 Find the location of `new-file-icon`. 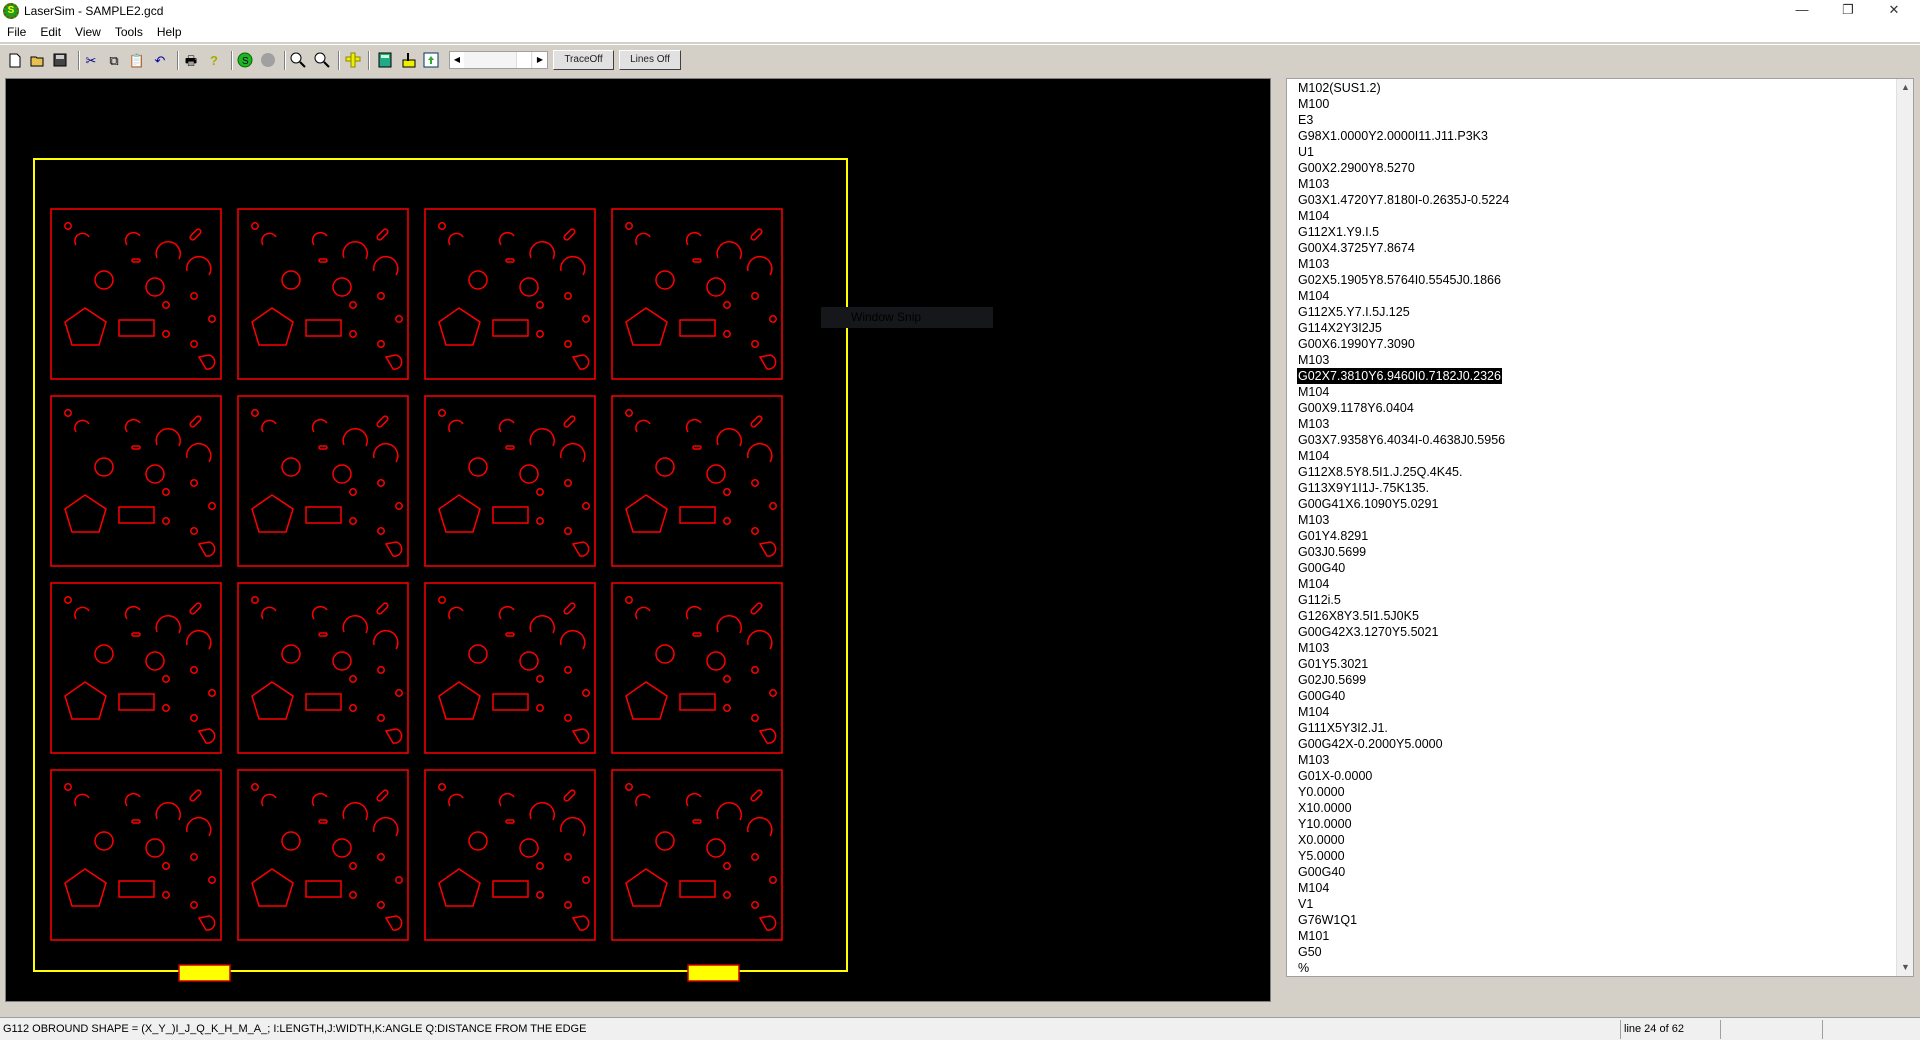

new-file-icon is located at coordinates (15, 60).